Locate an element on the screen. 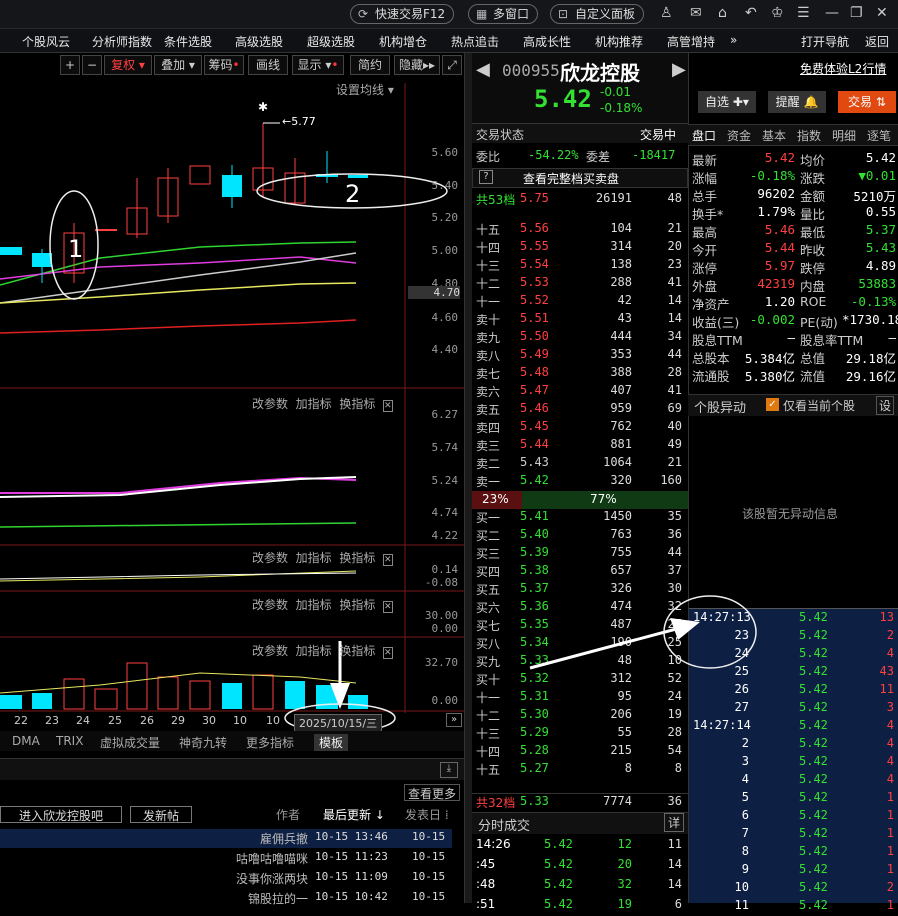 This screenshot has width=898, height=916. tick-row: 3 5.42 4 is located at coordinates (817, 761).